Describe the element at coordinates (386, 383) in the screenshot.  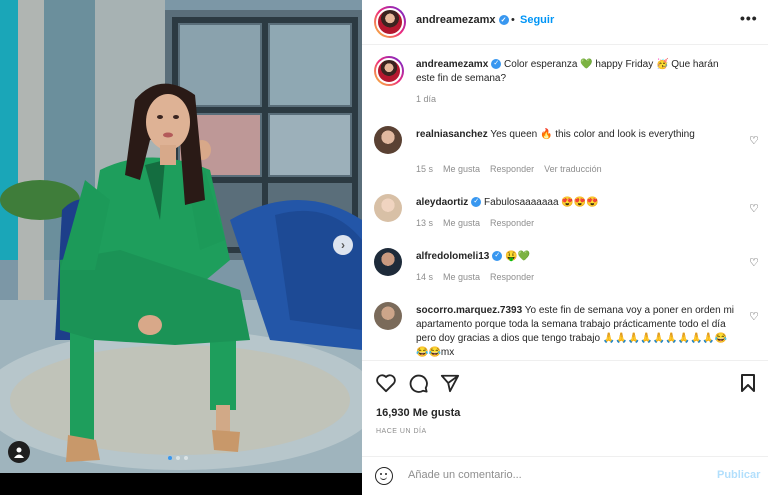
I see `heart-icon` at that location.